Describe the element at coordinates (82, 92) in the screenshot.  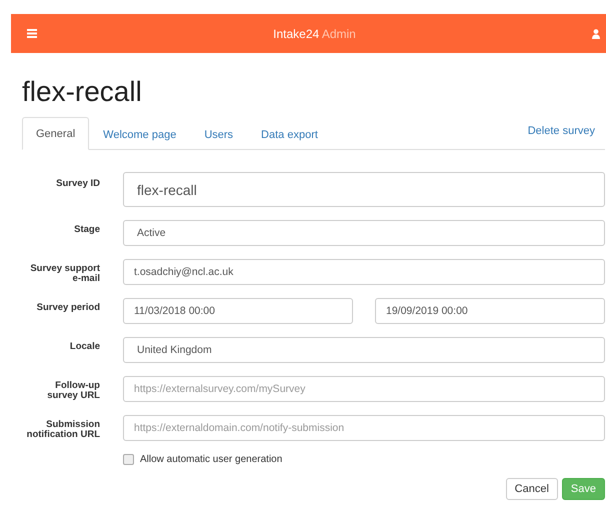
I see `page-title: flex-recall` at that location.